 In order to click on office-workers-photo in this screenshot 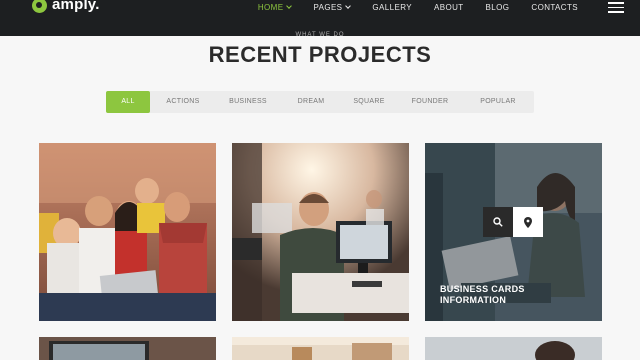, I will do `click(320, 232)`.